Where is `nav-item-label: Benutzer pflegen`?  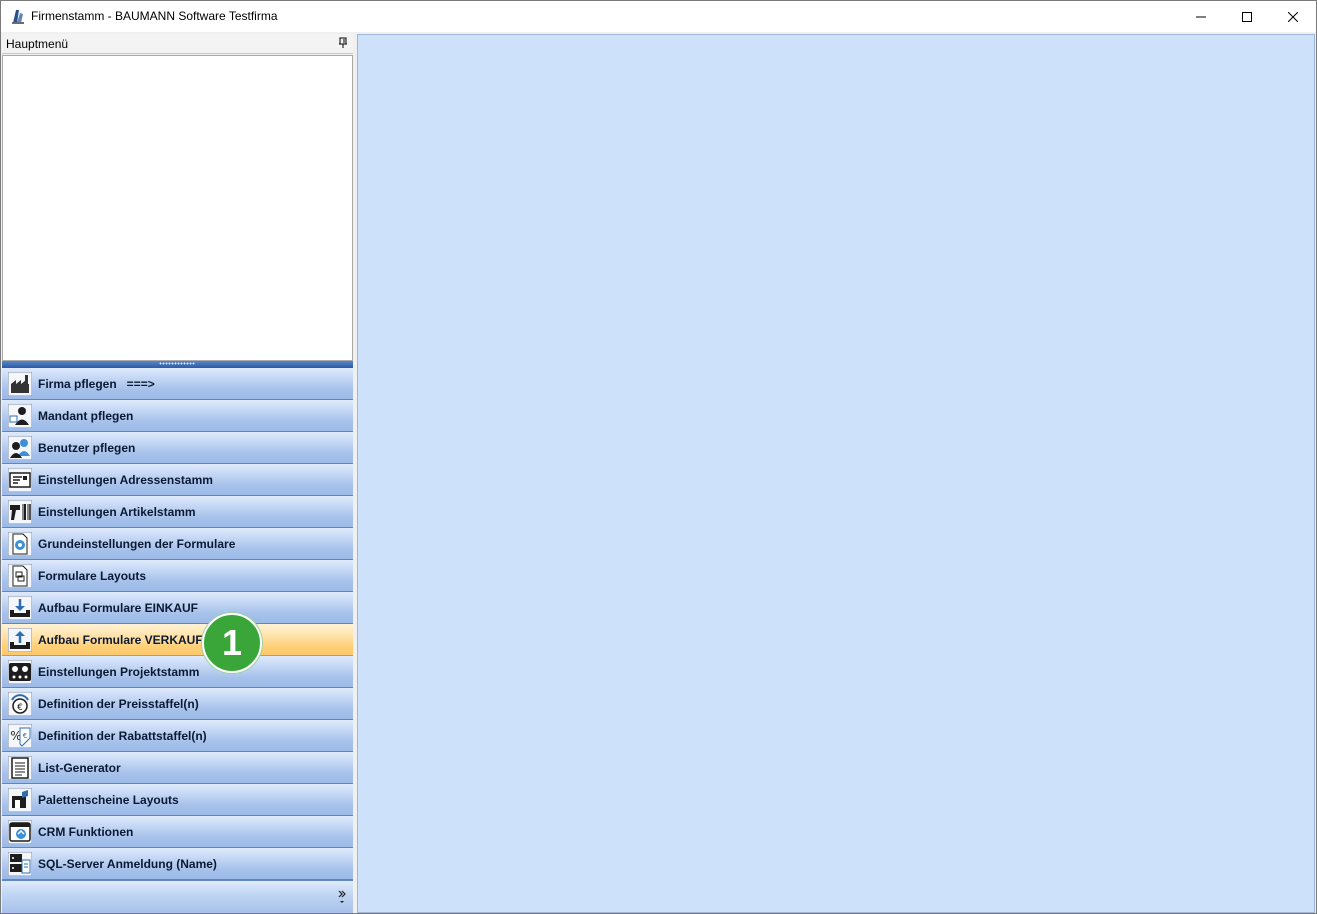
nav-item-label: Benutzer pflegen is located at coordinates (87, 448).